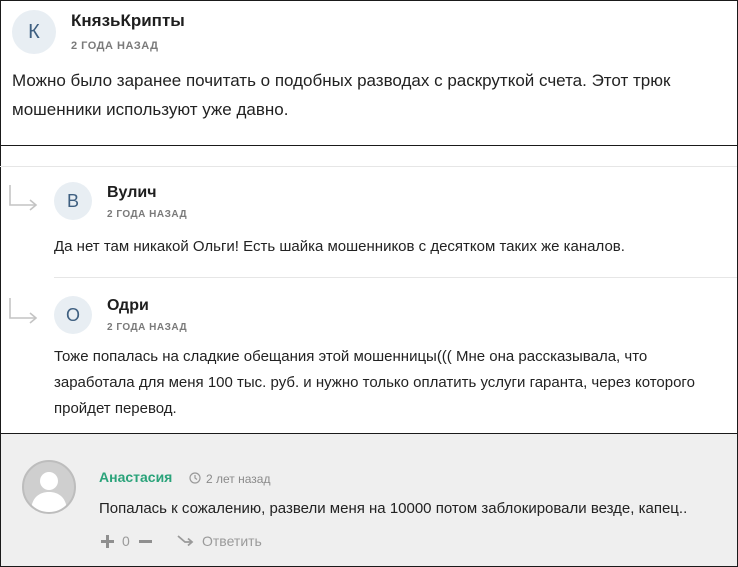 The image size is (738, 567). I want to click on avatar: К, so click(34, 32).